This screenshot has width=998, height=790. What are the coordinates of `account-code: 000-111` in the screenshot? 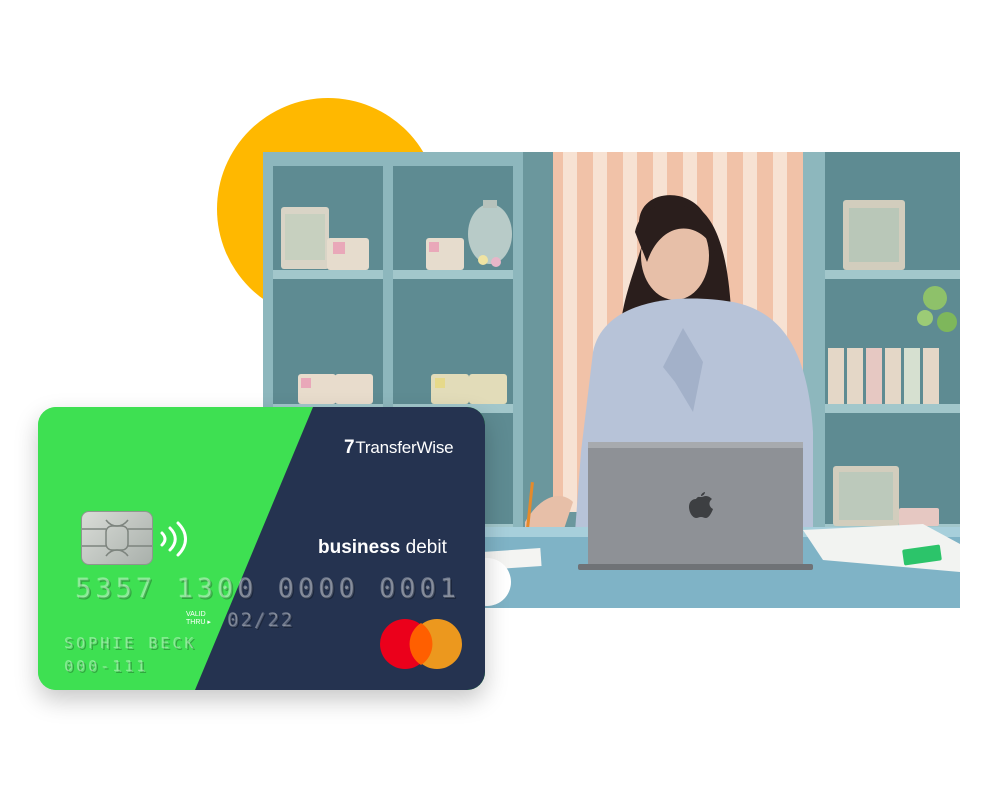 It's located at (107, 667).